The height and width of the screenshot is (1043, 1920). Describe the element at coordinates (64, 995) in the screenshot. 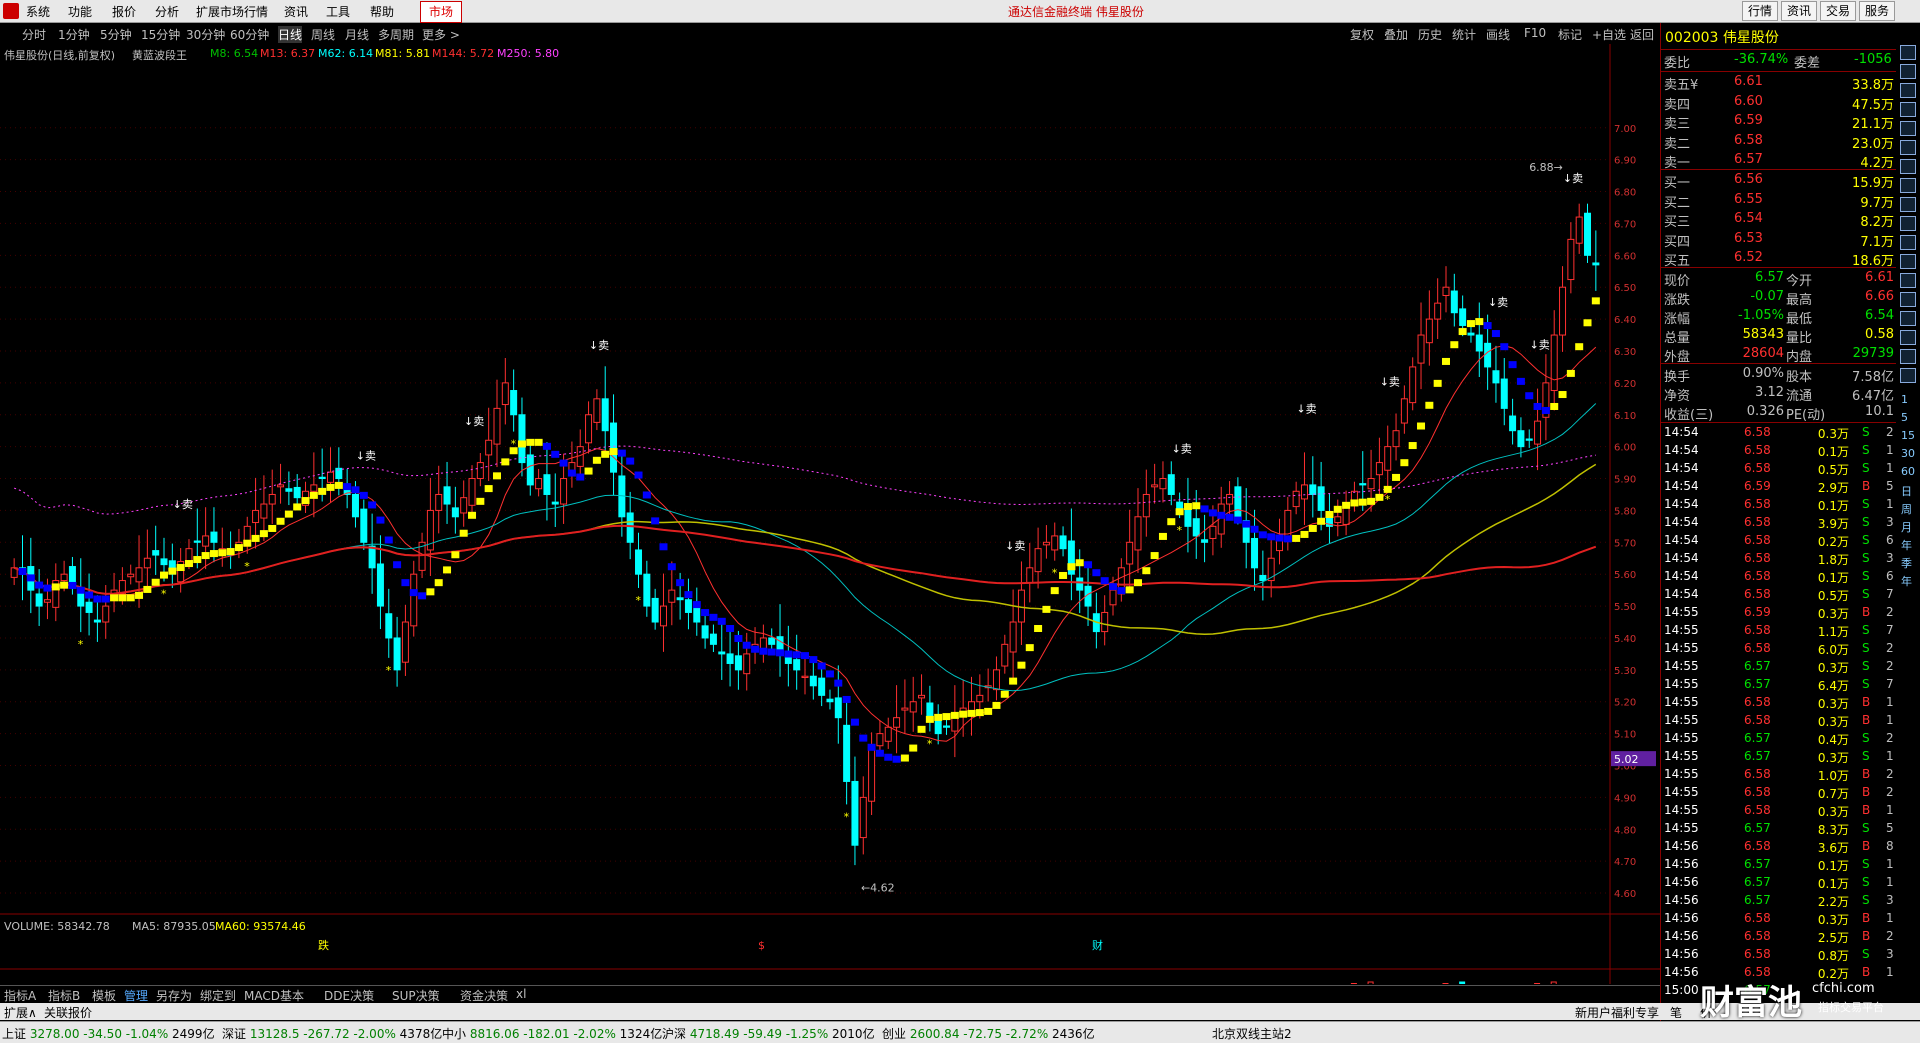

I see `indicator-tab: 指标B` at that location.